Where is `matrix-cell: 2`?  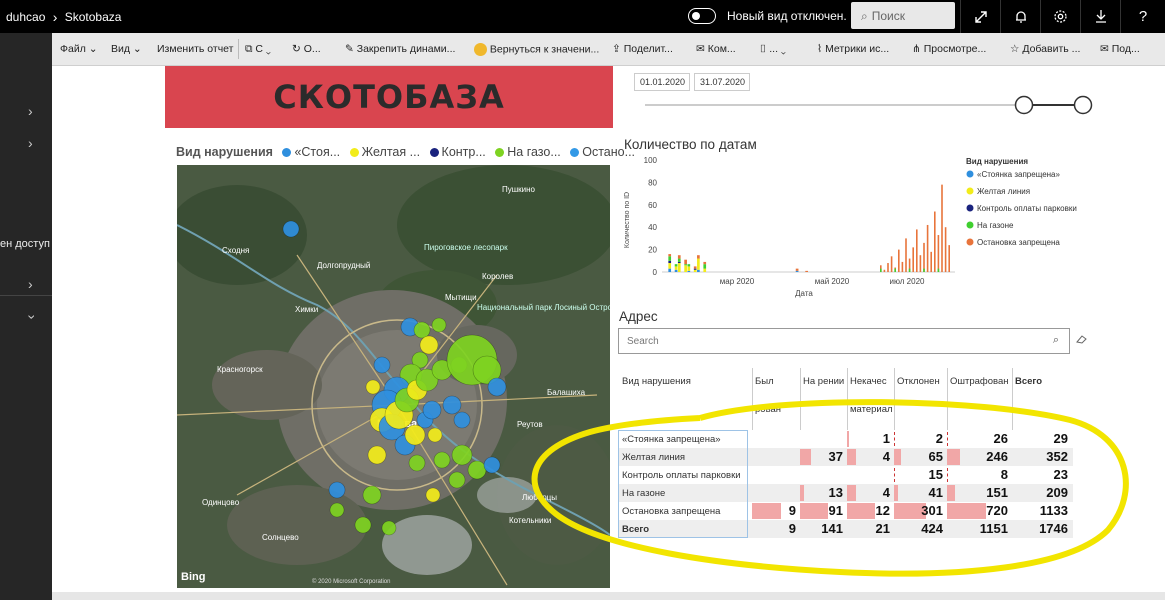 matrix-cell: 2 is located at coordinates (920, 439).